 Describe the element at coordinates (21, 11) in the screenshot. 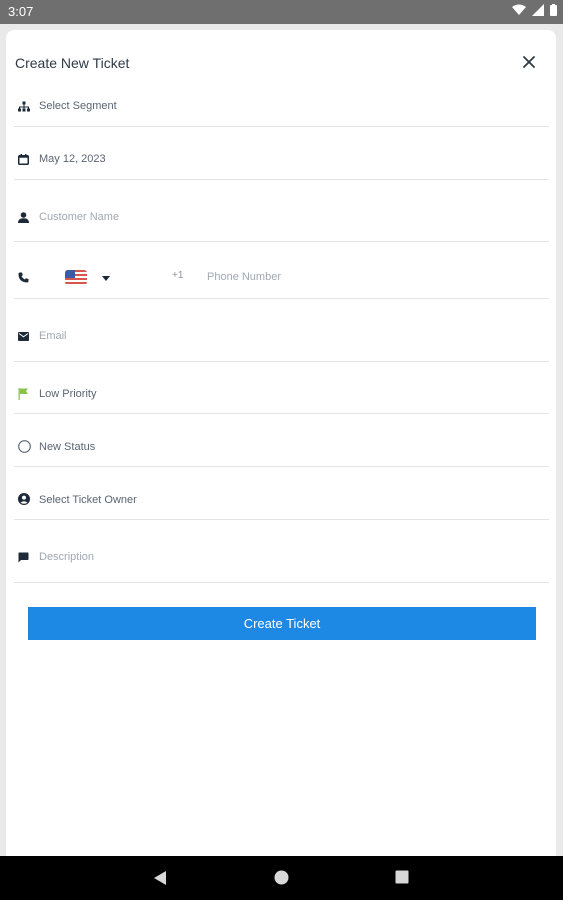

I see `status-time: 3:07` at that location.